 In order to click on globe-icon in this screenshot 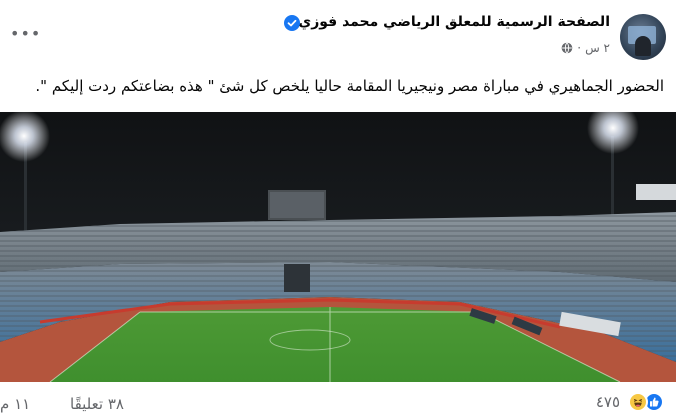, I will do `click(567, 48)`.